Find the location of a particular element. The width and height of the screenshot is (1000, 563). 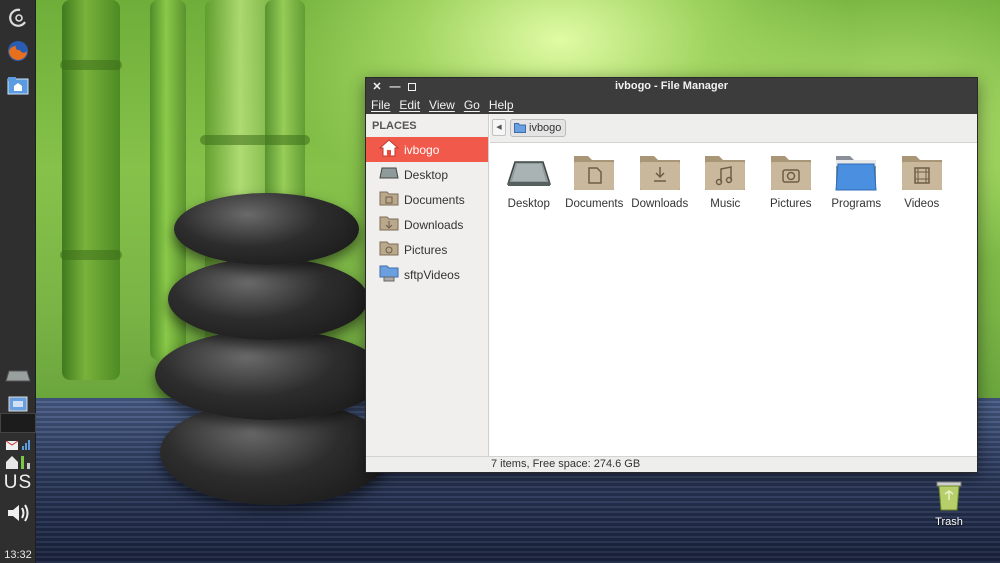

file-label: Downloads is located at coordinates (660, 204).